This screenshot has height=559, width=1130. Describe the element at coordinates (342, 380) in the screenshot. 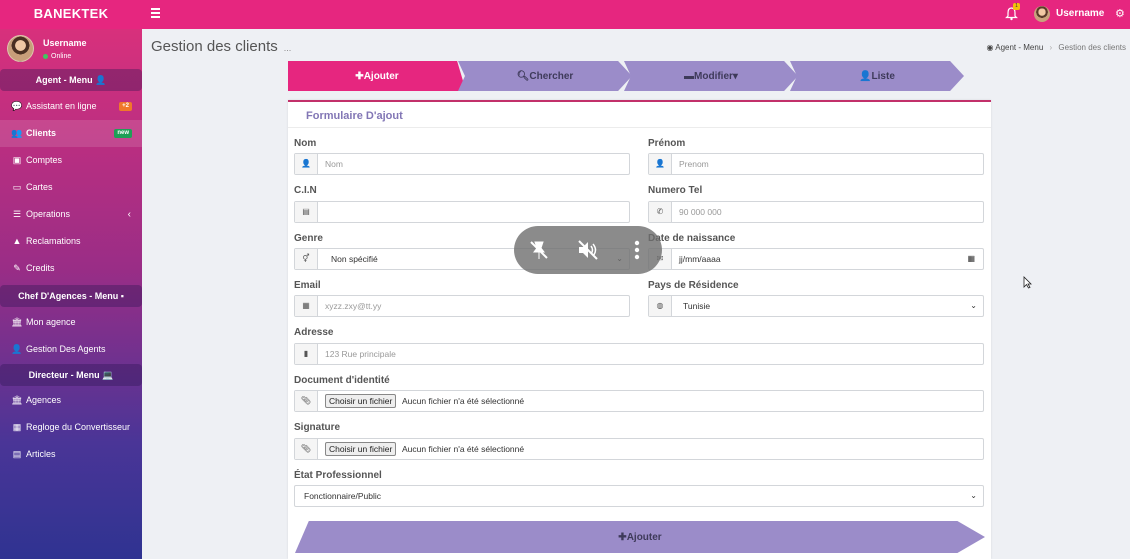

I see `document-label: Document d'identité` at that location.